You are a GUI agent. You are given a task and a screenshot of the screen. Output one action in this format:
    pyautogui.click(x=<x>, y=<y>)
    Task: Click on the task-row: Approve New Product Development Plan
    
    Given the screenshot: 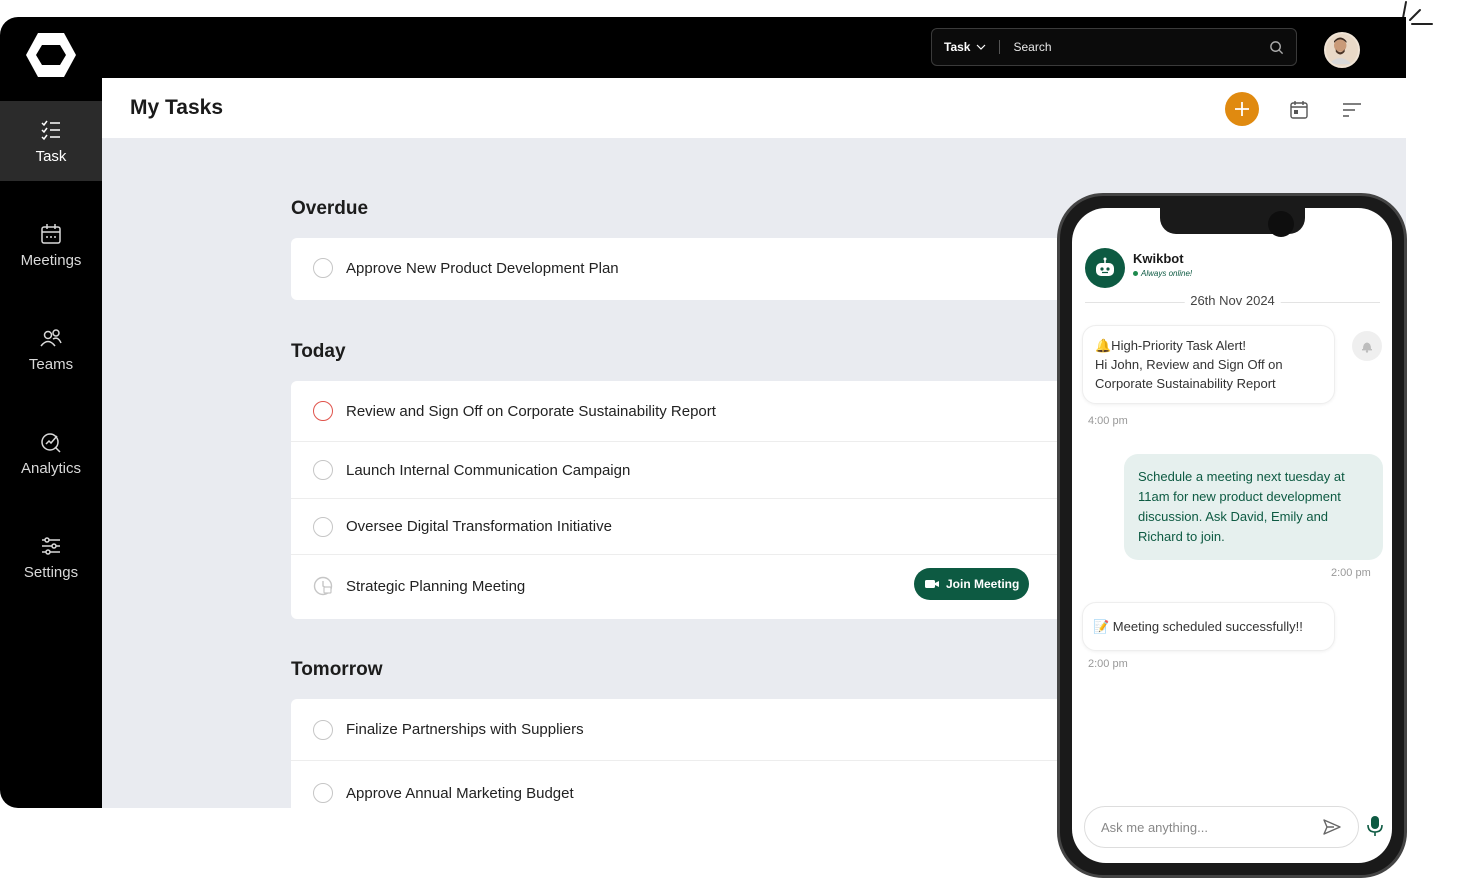 What is the action you would take?
    pyautogui.click(x=686, y=268)
    